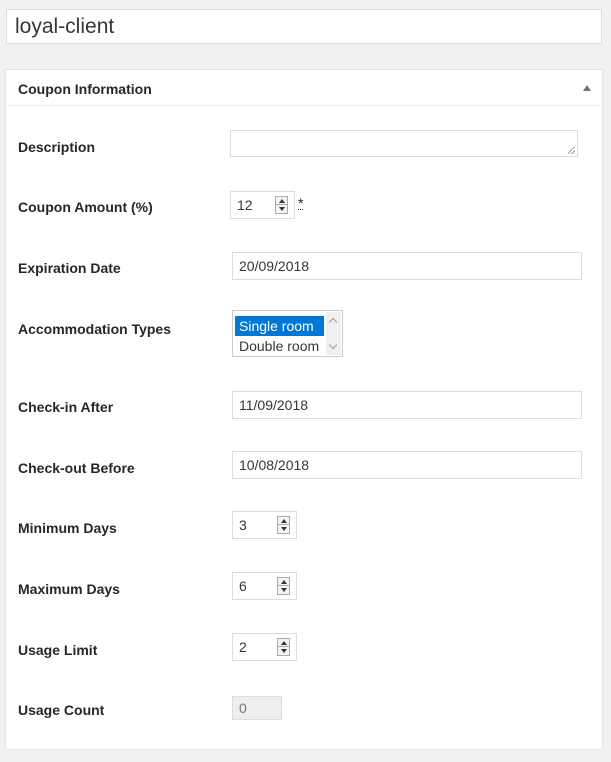 The image size is (611, 762). Describe the element at coordinates (69, 268) in the screenshot. I see `expiration-date-label: Expiration Date` at that location.